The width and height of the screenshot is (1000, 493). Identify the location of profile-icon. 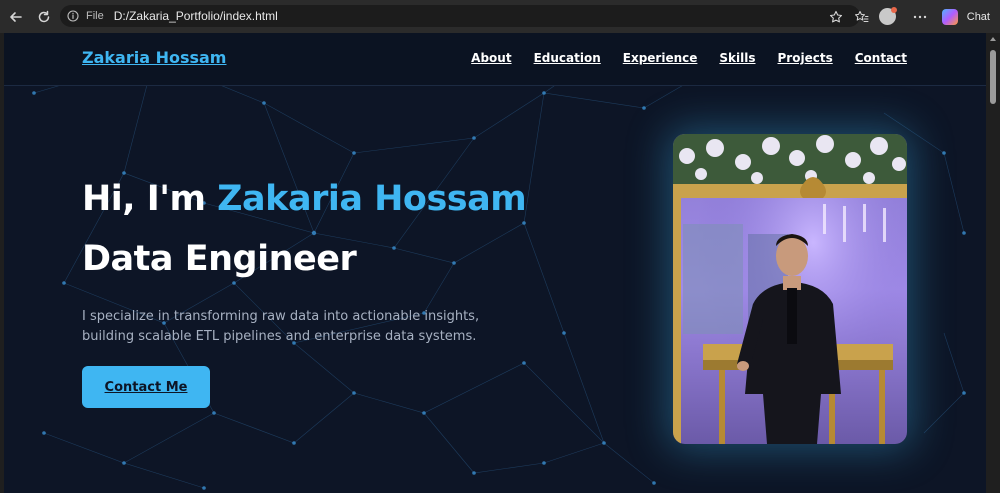
(888, 17).